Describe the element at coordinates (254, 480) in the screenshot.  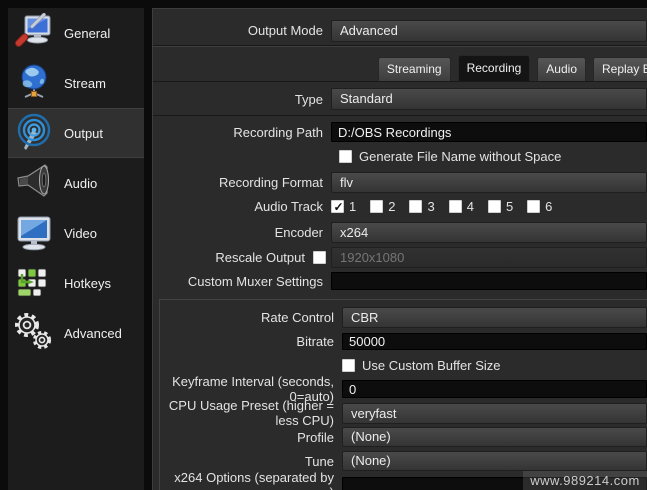
I see `x264-options-label: x264 Options (separated by space)` at that location.